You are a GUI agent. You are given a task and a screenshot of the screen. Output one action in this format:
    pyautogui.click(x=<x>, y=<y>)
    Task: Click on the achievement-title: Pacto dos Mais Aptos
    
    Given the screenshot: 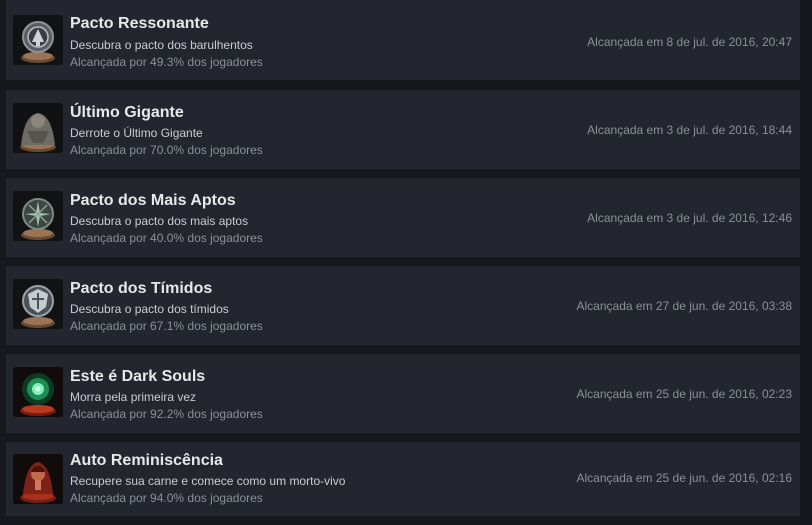 What is the action you would take?
    pyautogui.click(x=153, y=200)
    